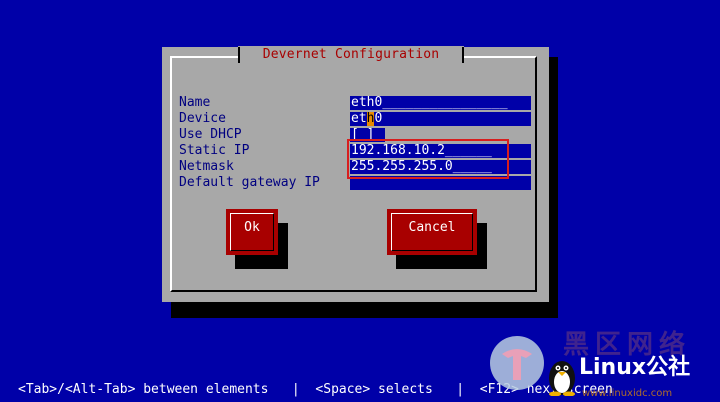  Describe the element at coordinates (195, 102) in the screenshot. I see `name-label: Name` at that location.